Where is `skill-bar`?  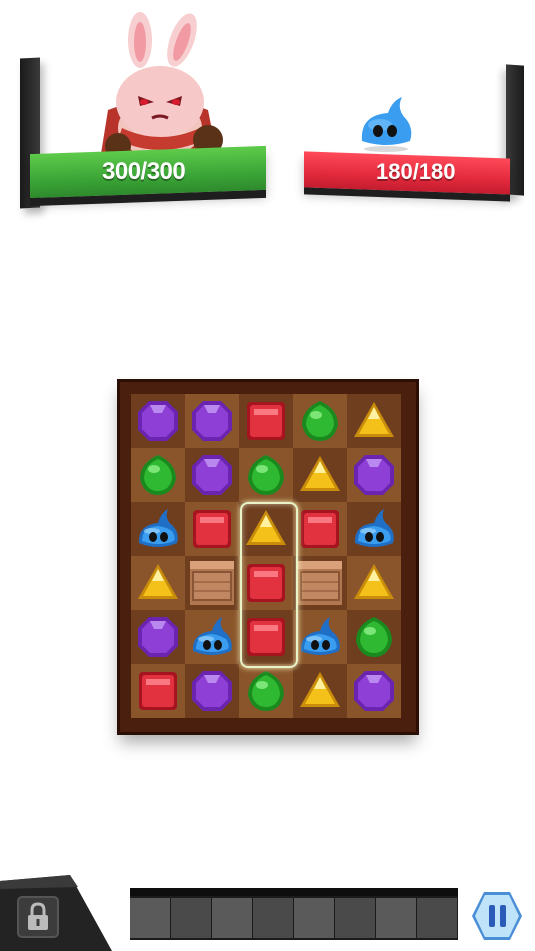
skill-bar is located at coordinates (294, 914).